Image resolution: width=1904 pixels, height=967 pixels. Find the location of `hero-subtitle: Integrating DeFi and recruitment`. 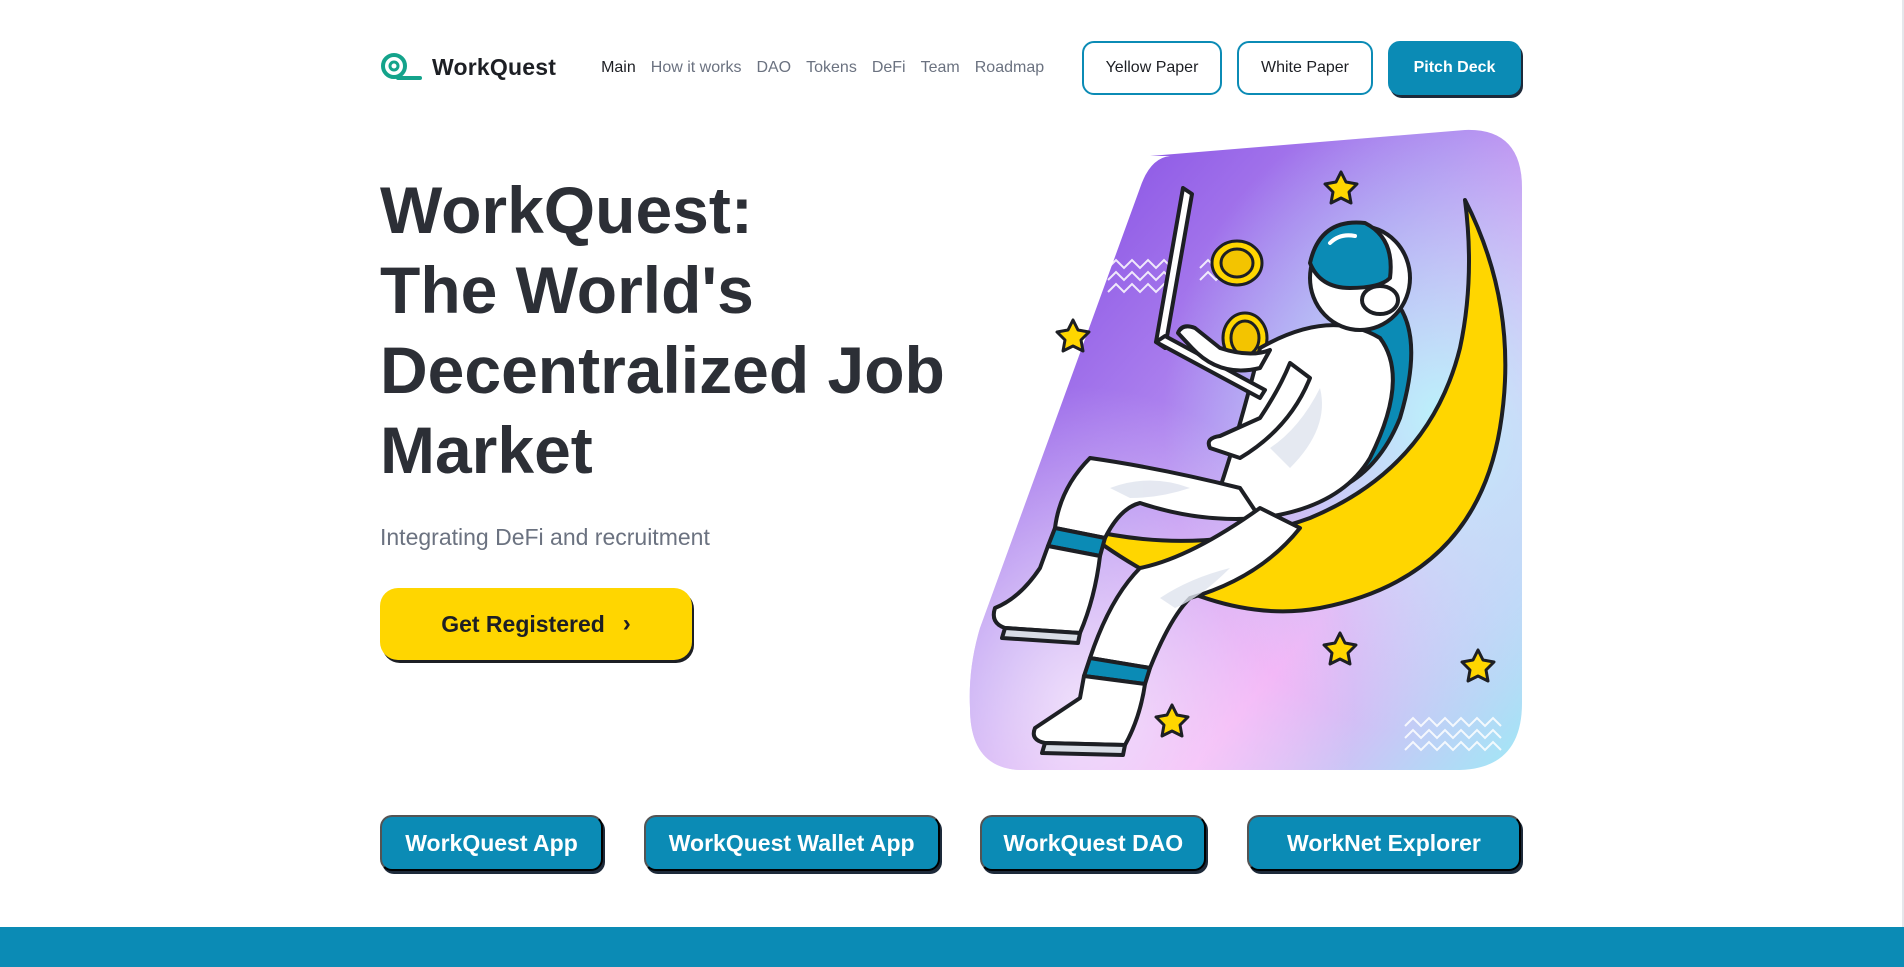

hero-subtitle: Integrating DeFi and recruitment is located at coordinates (545, 537).